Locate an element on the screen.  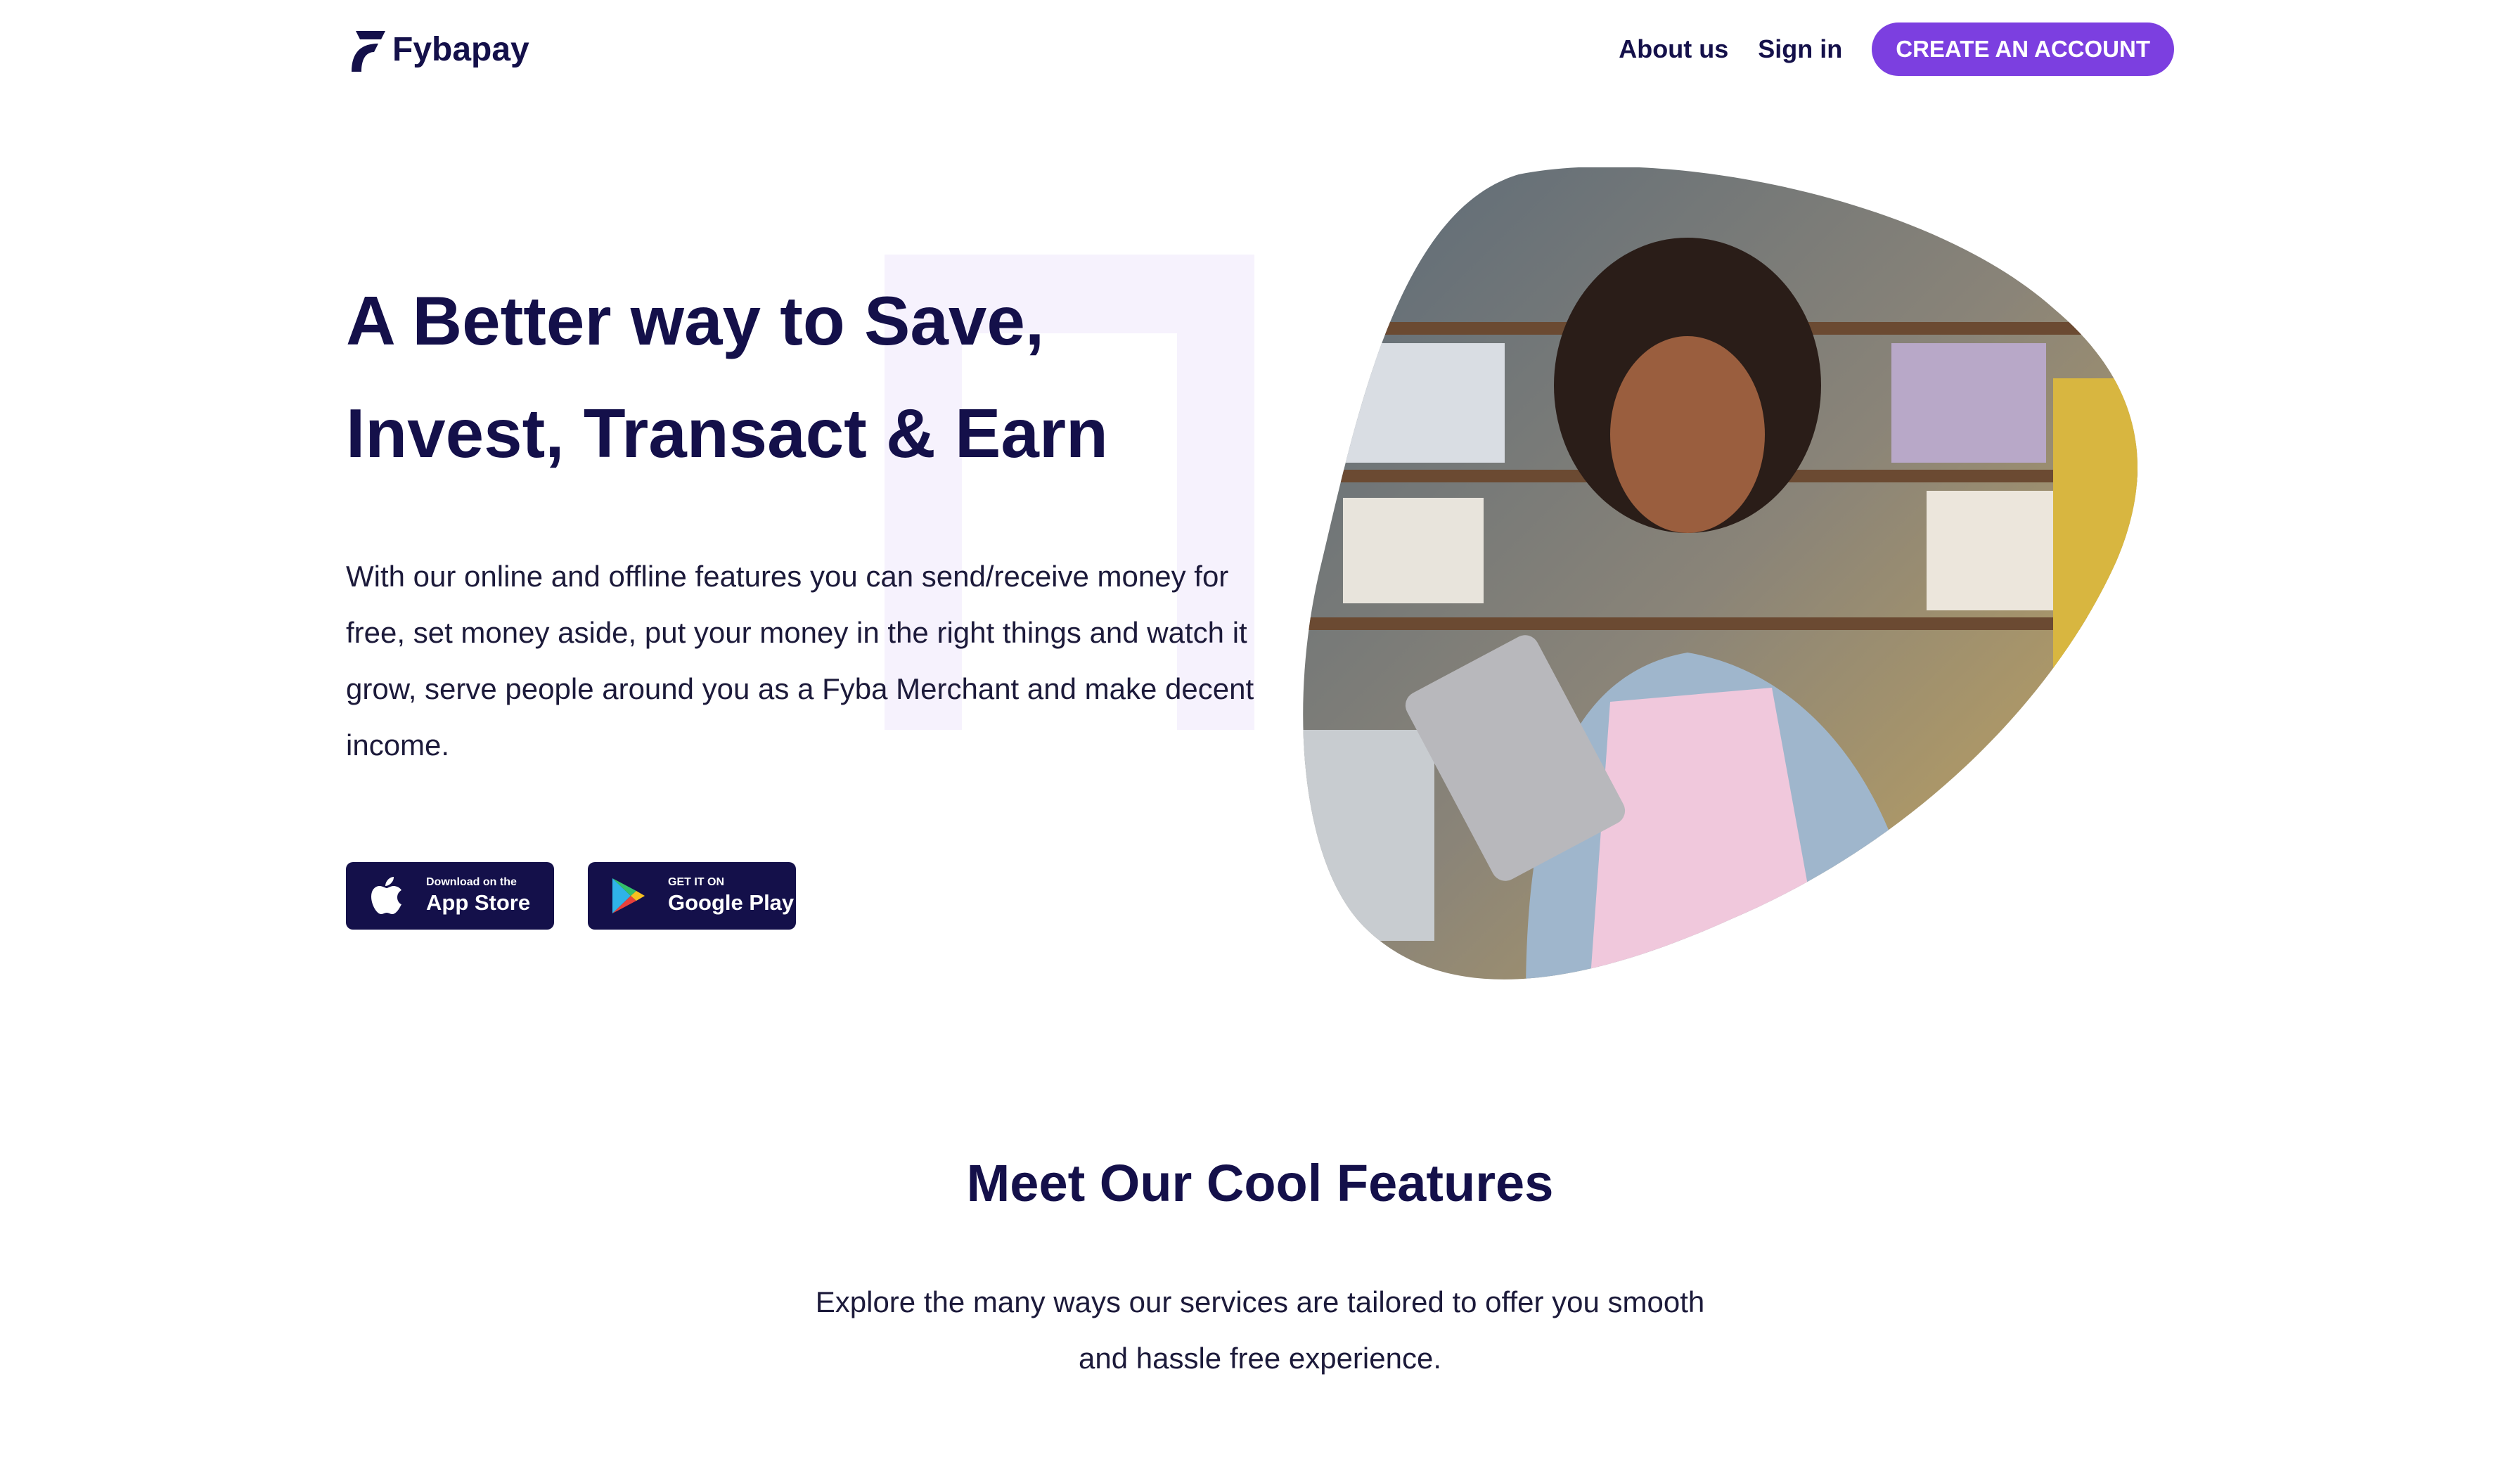
brand-name: Fybapay is located at coordinates (461, 49).